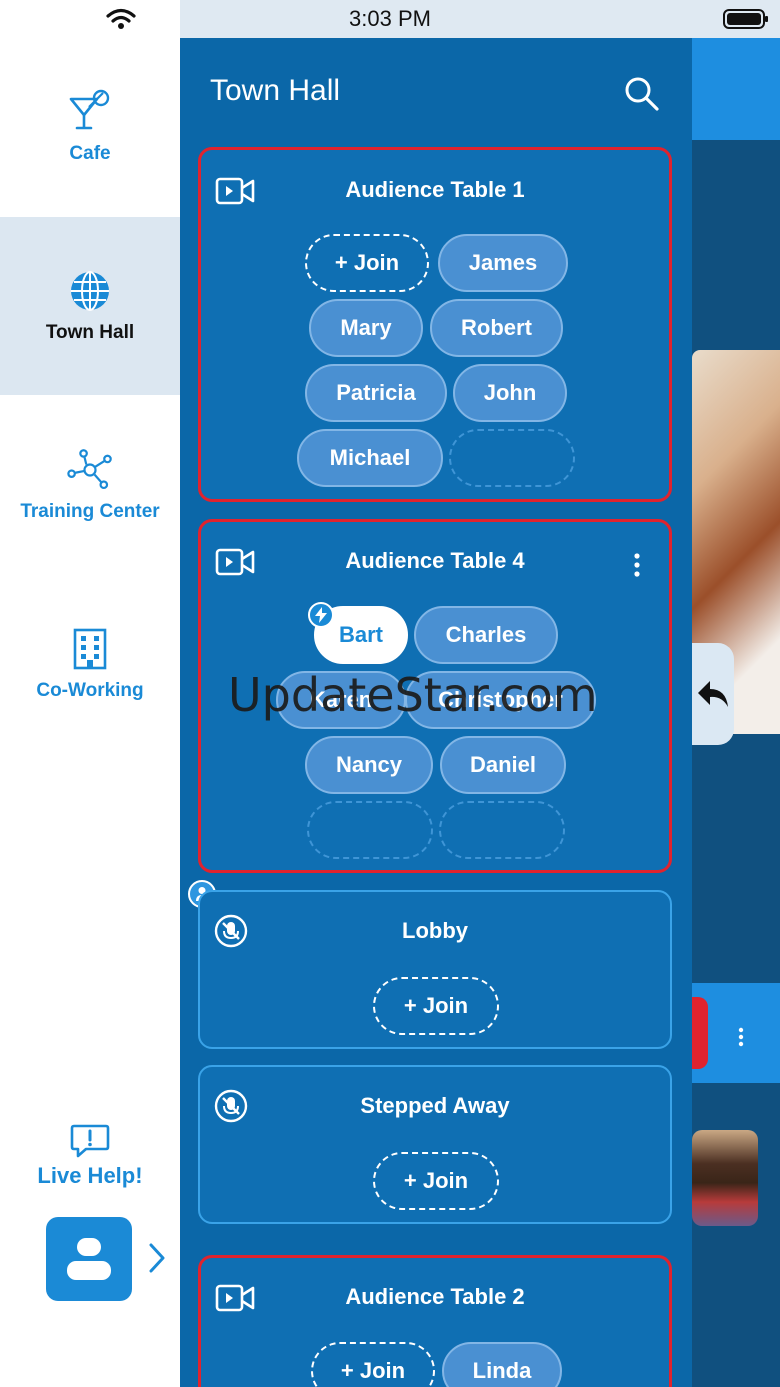 Image resolution: width=780 pixels, height=1387 pixels. Describe the element at coordinates (90, 511) in the screenshot. I see `sidebar-item-label: Training Center` at that location.